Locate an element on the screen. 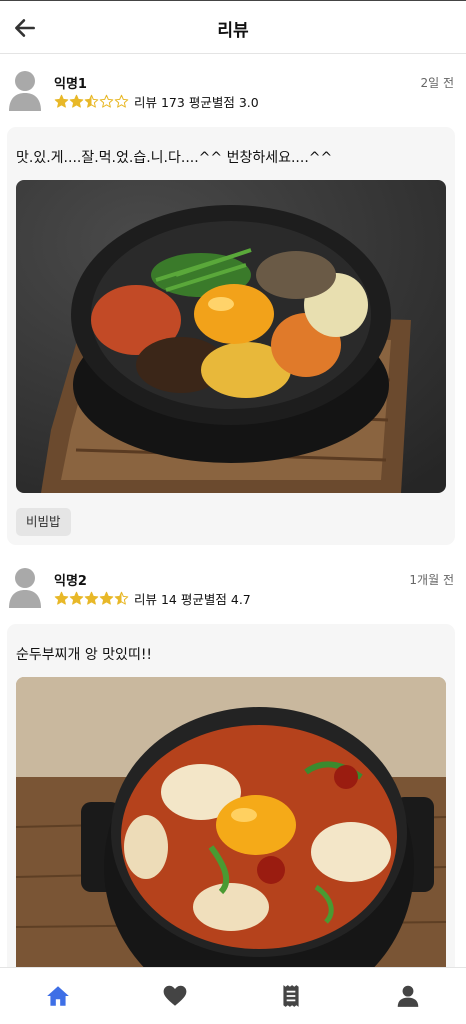 The width and height of the screenshot is (466, 1024). home-icon is located at coordinates (58, 996).